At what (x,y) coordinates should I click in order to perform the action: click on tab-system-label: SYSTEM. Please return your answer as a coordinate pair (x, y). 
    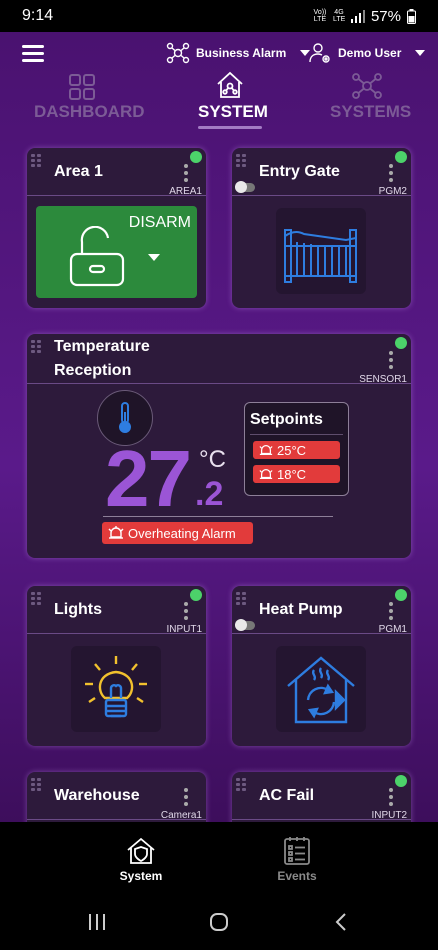
    Looking at the image, I should click on (233, 111).